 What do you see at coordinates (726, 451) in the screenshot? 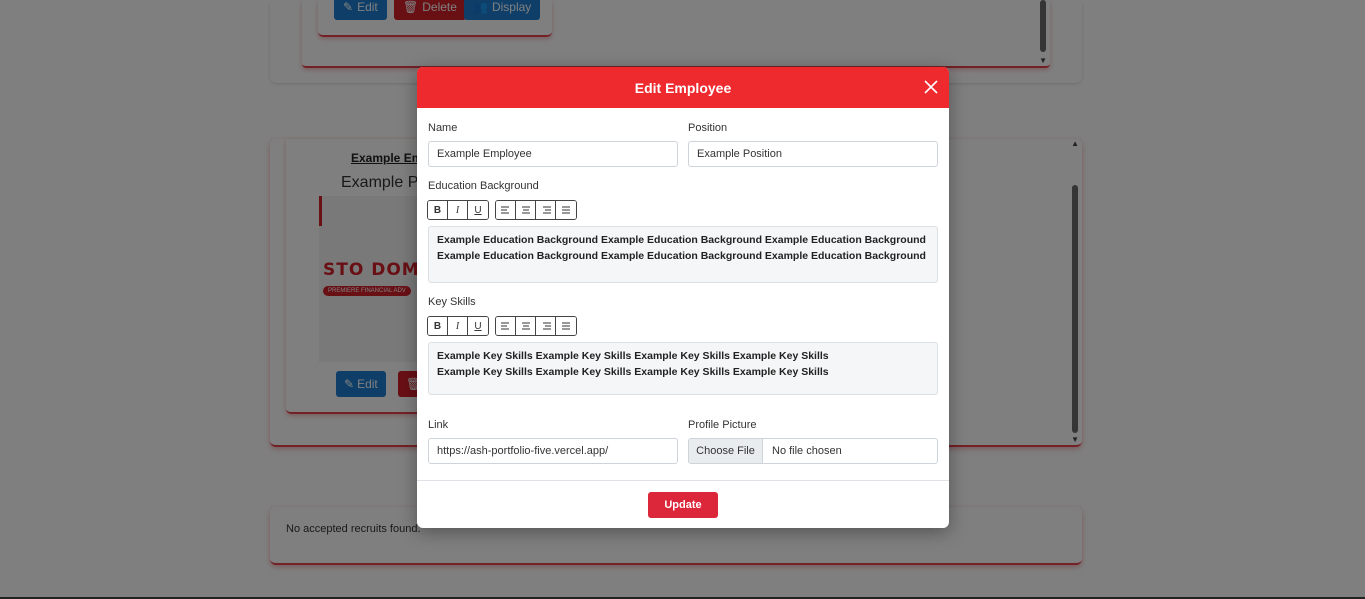
I see `choose-file-button: Choose File` at bounding box center [726, 451].